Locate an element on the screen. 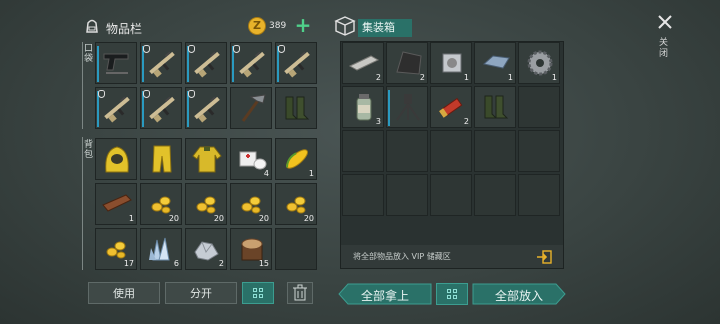  item-quantity: 3 is located at coordinates (378, 121).